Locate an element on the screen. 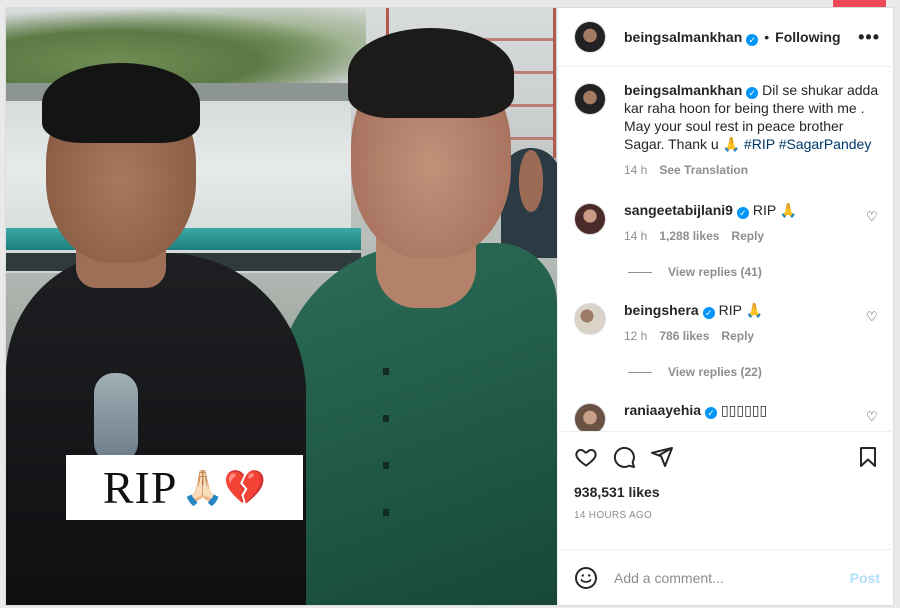  hashtag-rip: #RIP is located at coordinates (759, 144).